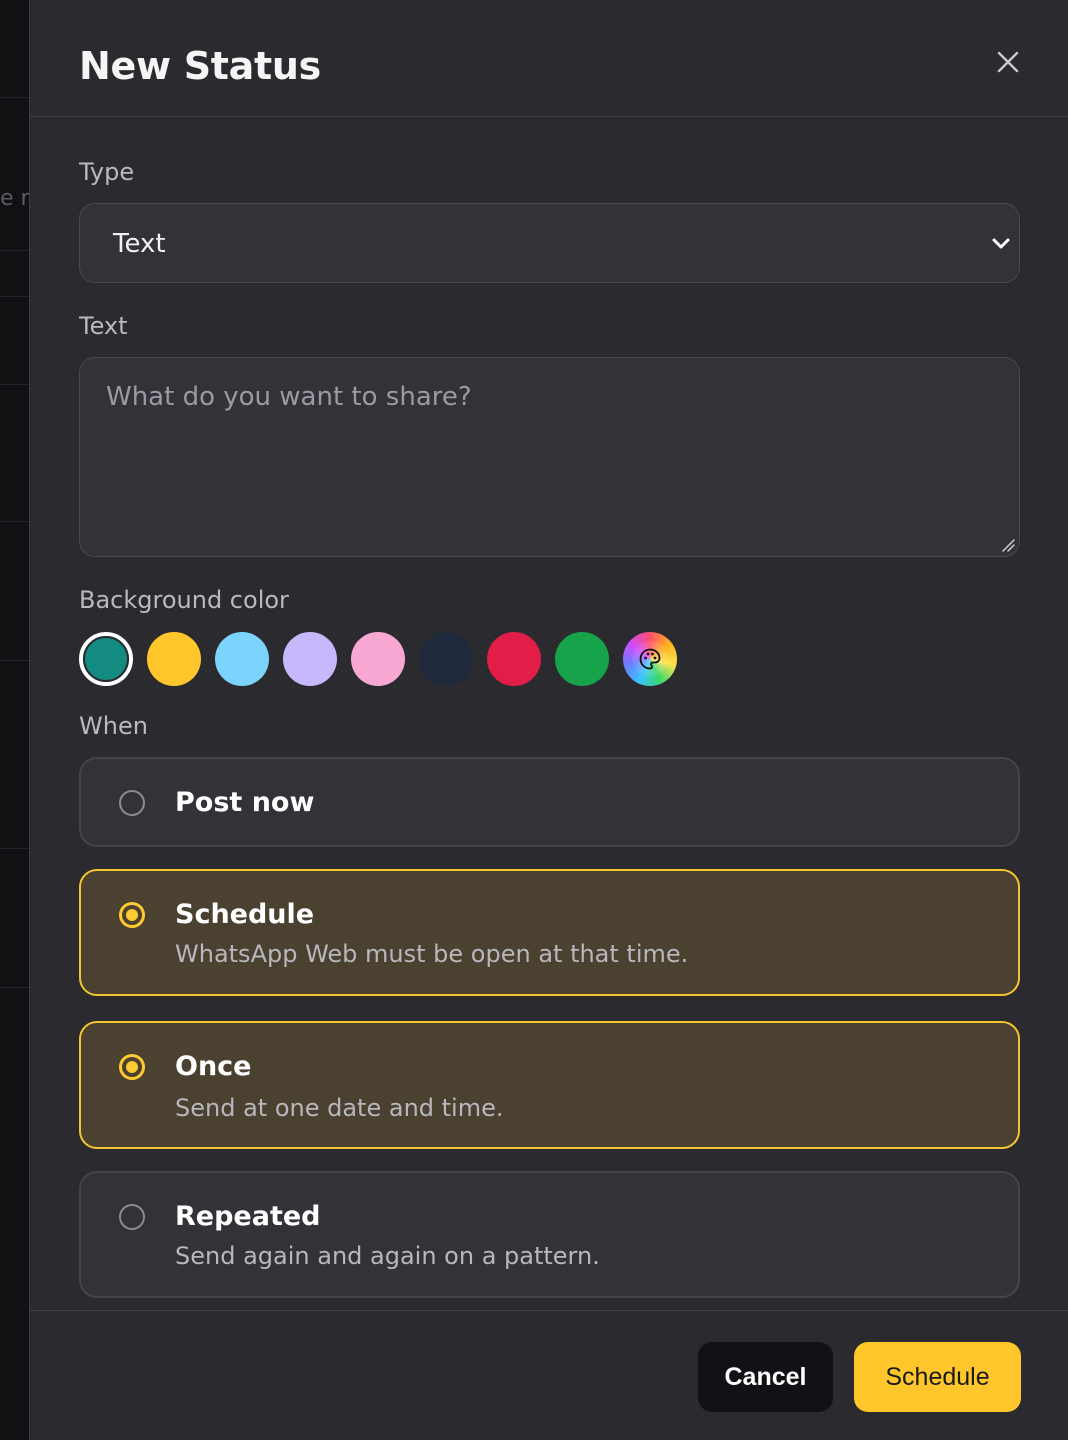  I want to click on option-title: Schedule, so click(245, 914).